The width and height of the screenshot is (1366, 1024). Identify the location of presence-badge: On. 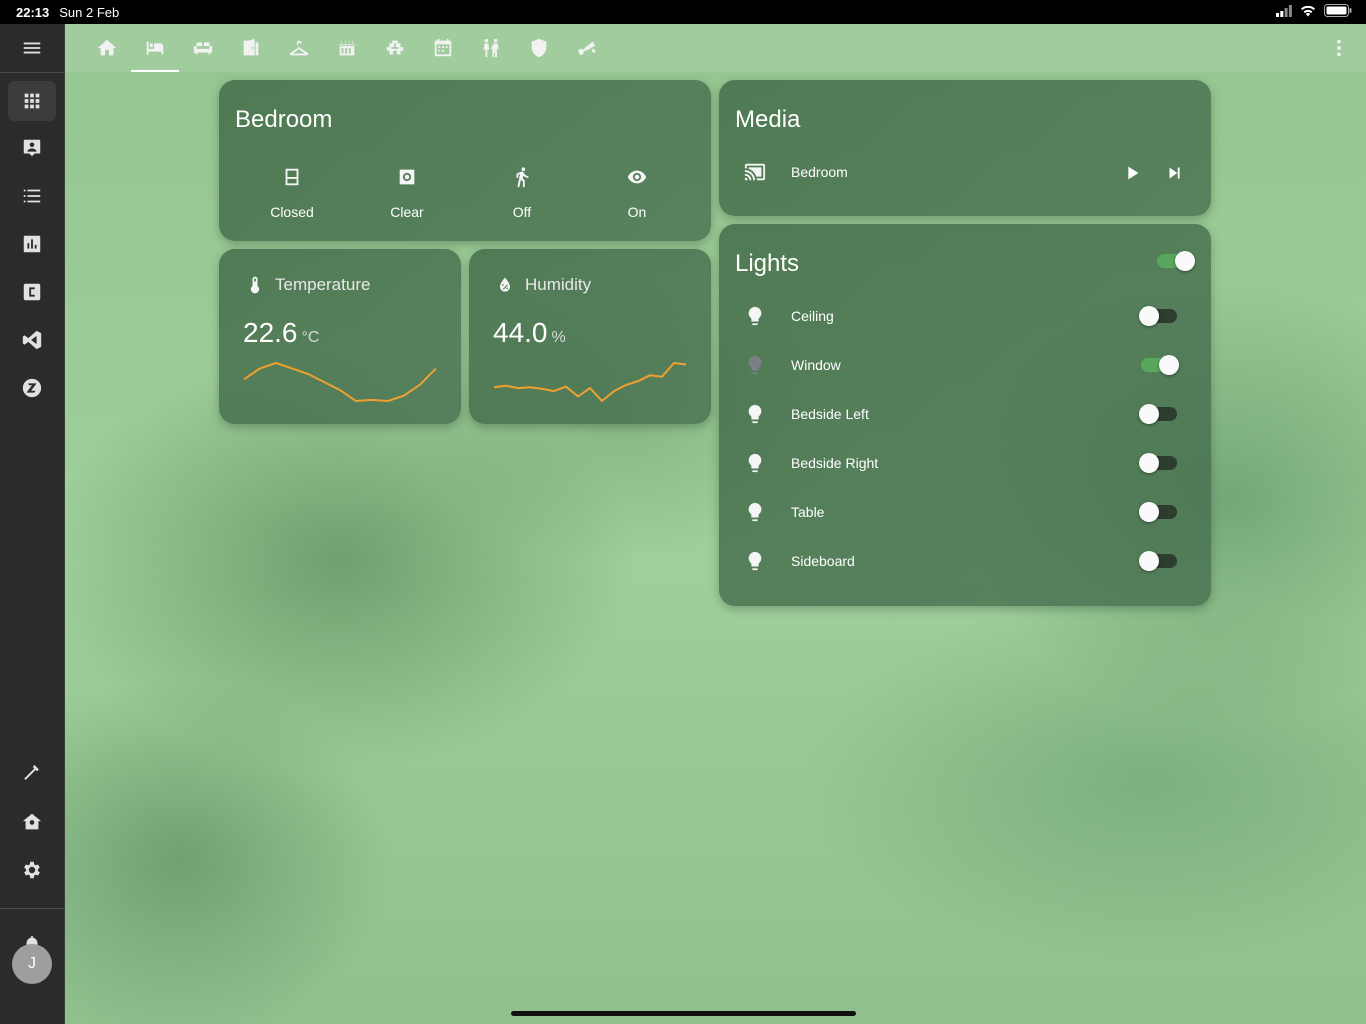
(637, 193).